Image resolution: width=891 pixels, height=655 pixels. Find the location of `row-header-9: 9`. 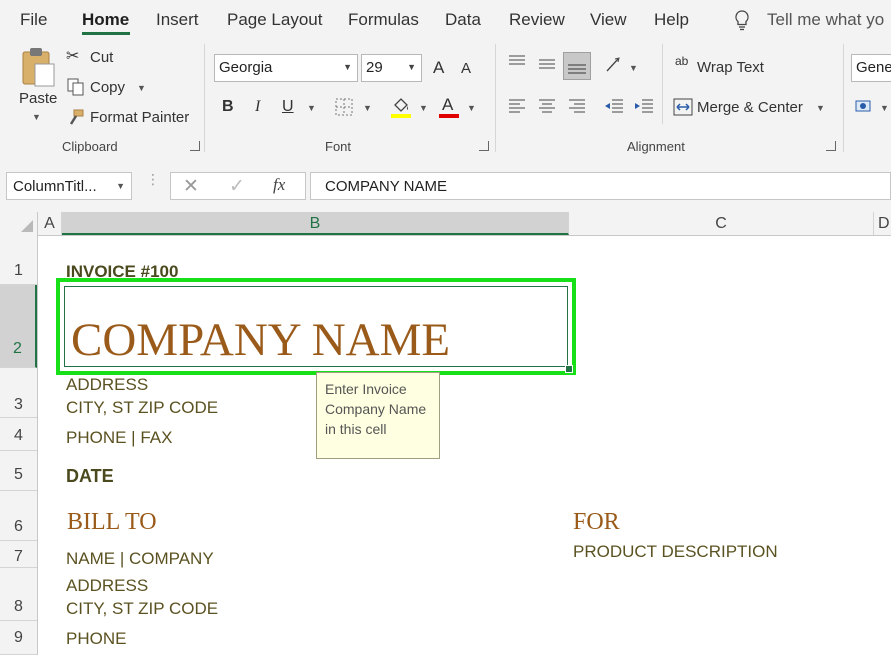

row-header-9: 9 is located at coordinates (18, 638).